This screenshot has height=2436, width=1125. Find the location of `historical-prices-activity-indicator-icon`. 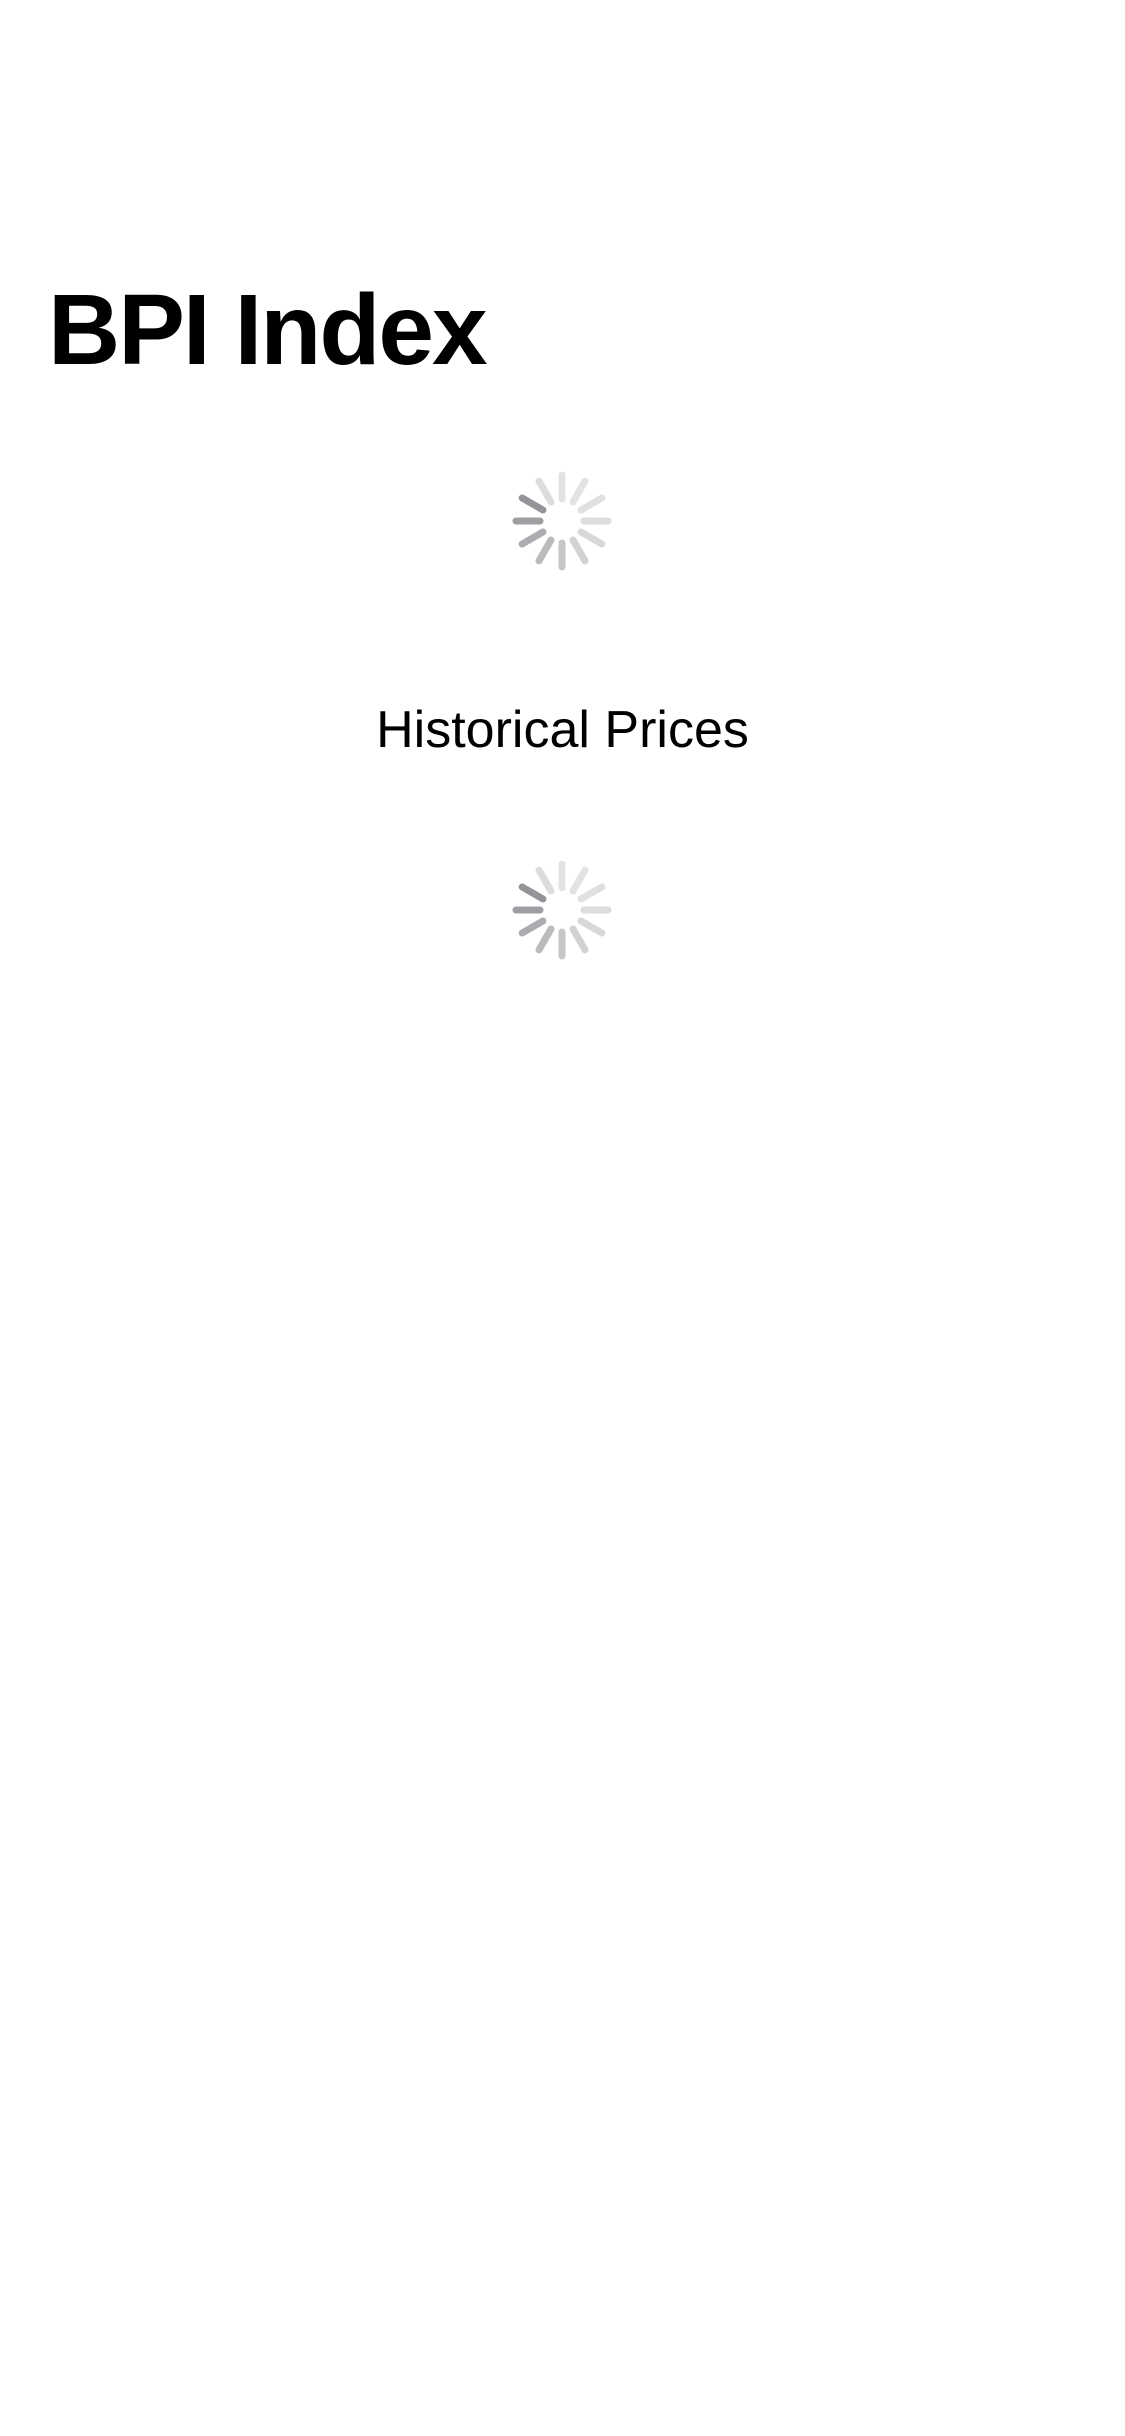

historical-prices-activity-indicator-icon is located at coordinates (562, 910).